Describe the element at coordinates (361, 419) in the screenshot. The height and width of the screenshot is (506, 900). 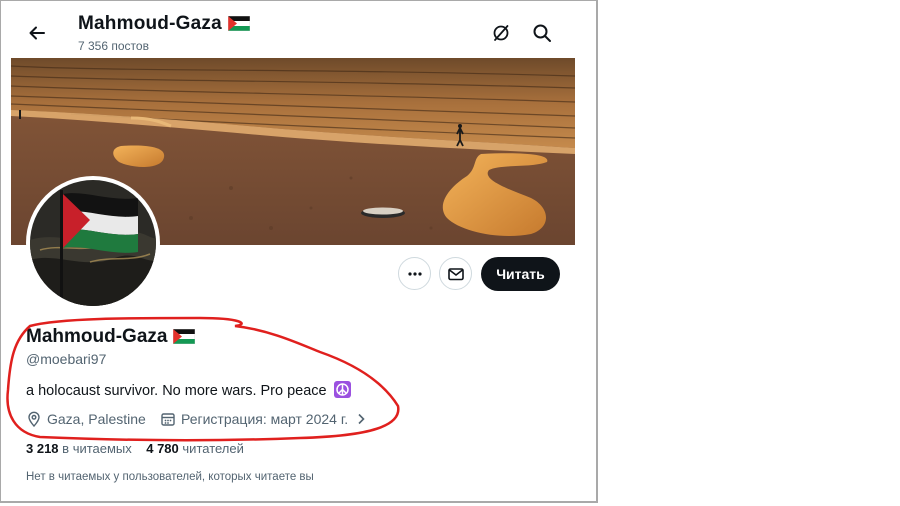
I see `chevron-right-icon` at that location.